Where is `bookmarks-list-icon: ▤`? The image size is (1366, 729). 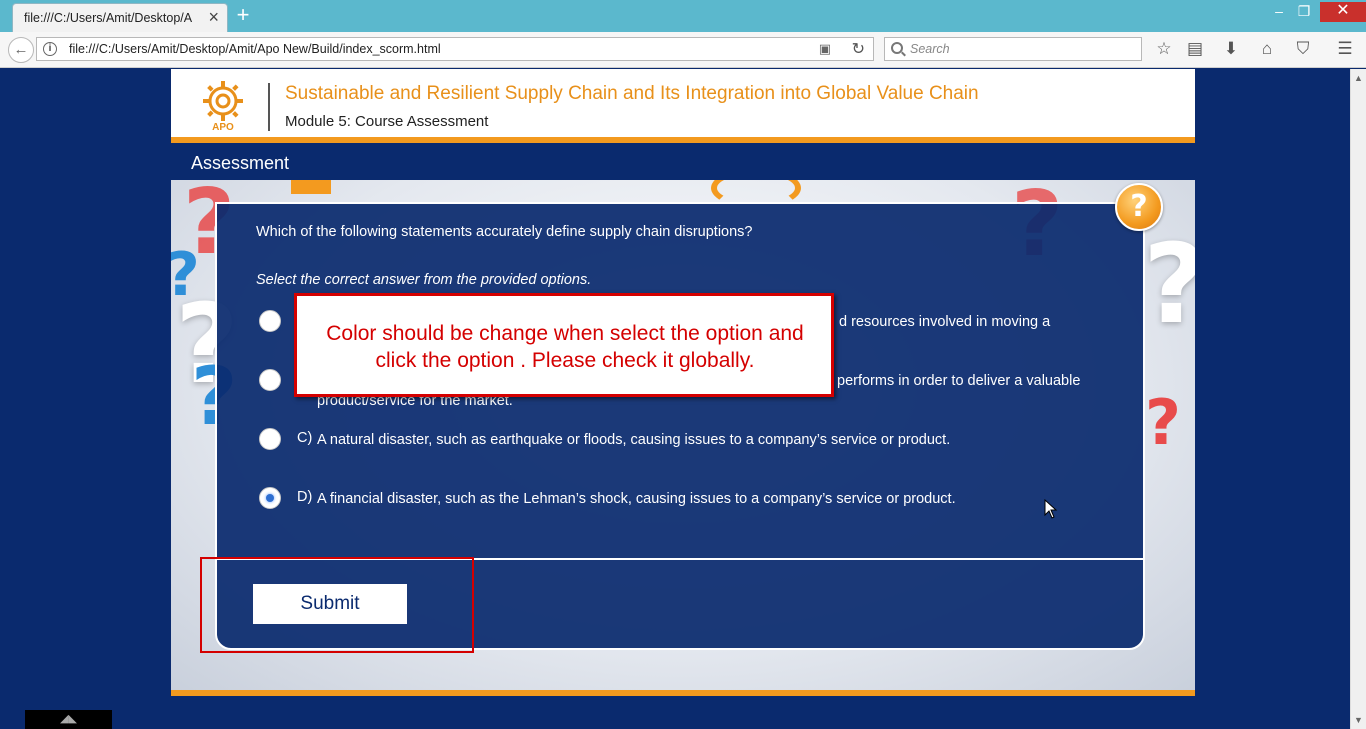
bookmarks-list-icon: ▤ is located at coordinates (1195, 49).